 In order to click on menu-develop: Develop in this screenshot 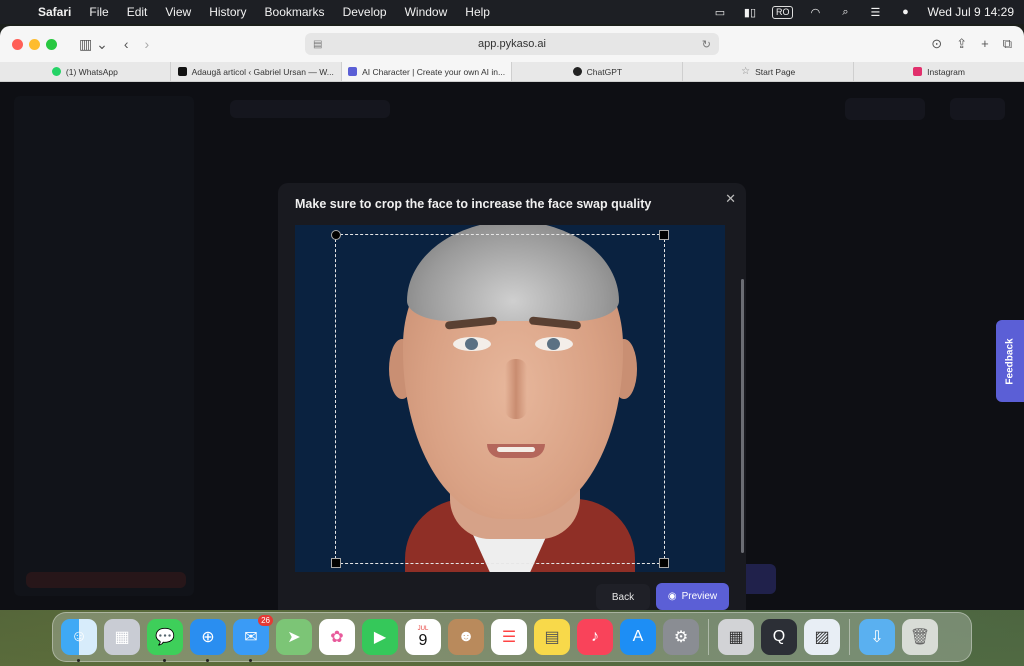, I will do `click(365, 12)`.